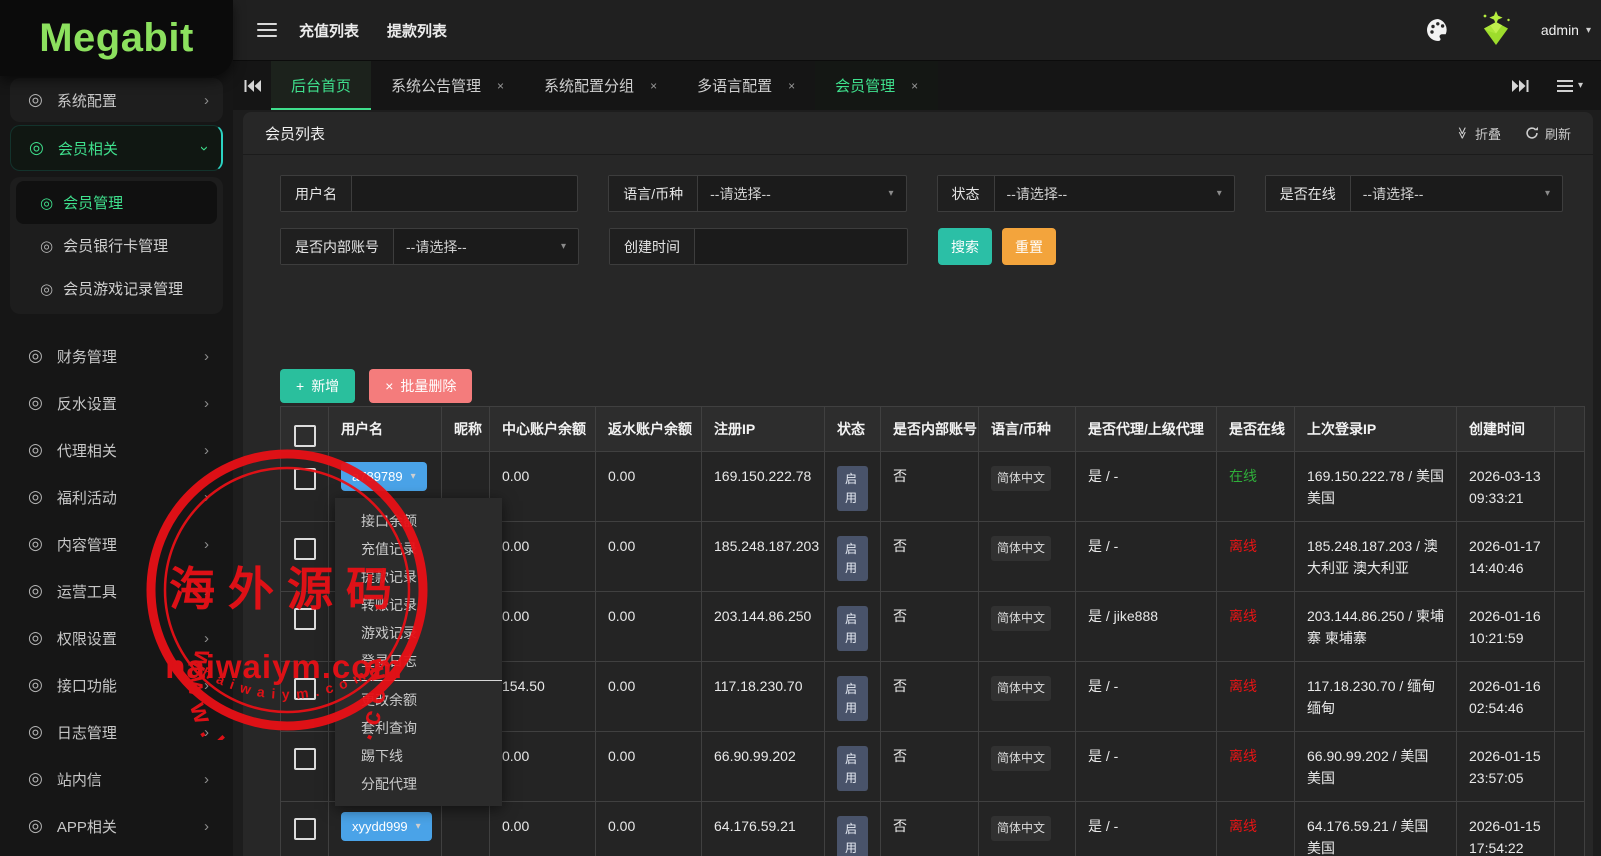 Image resolution: width=1601 pixels, height=856 pixels. What do you see at coordinates (1375, 696) in the screenshot?
I see `last-login-ip-cell: 117.18.230.70 / 缅甸 缅甸` at bounding box center [1375, 696].